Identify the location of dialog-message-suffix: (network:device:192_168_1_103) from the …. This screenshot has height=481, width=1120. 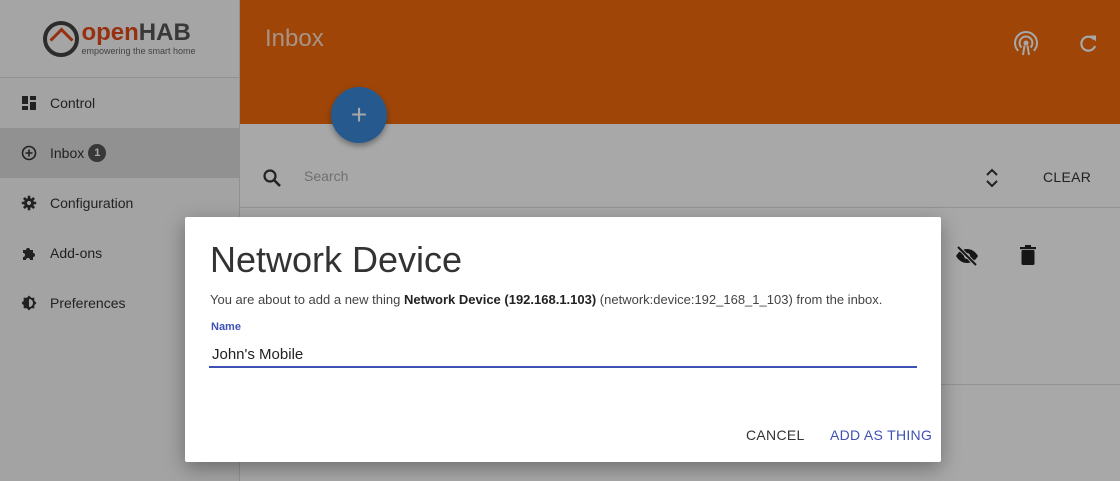
(739, 299).